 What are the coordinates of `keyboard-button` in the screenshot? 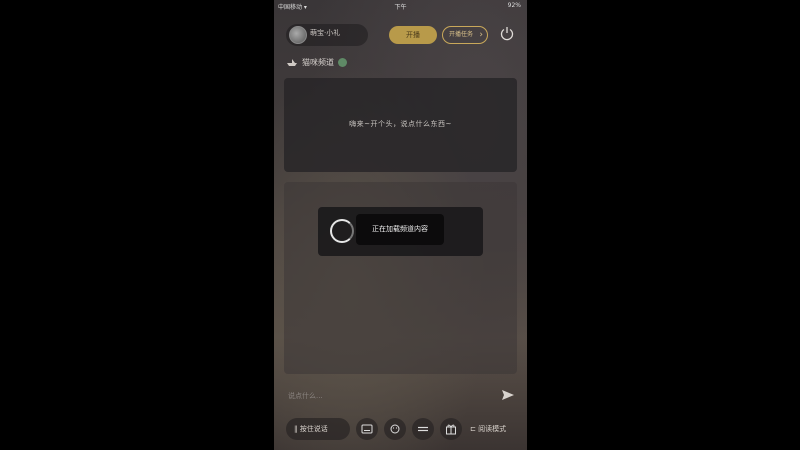 It's located at (367, 429).